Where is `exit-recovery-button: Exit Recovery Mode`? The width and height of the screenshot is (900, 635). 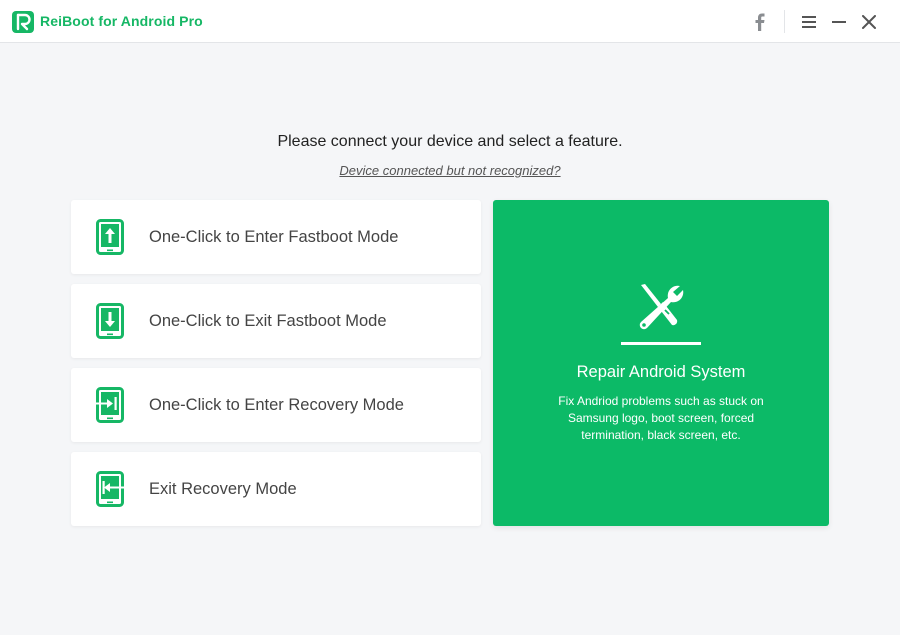 exit-recovery-button: Exit Recovery Mode is located at coordinates (276, 489).